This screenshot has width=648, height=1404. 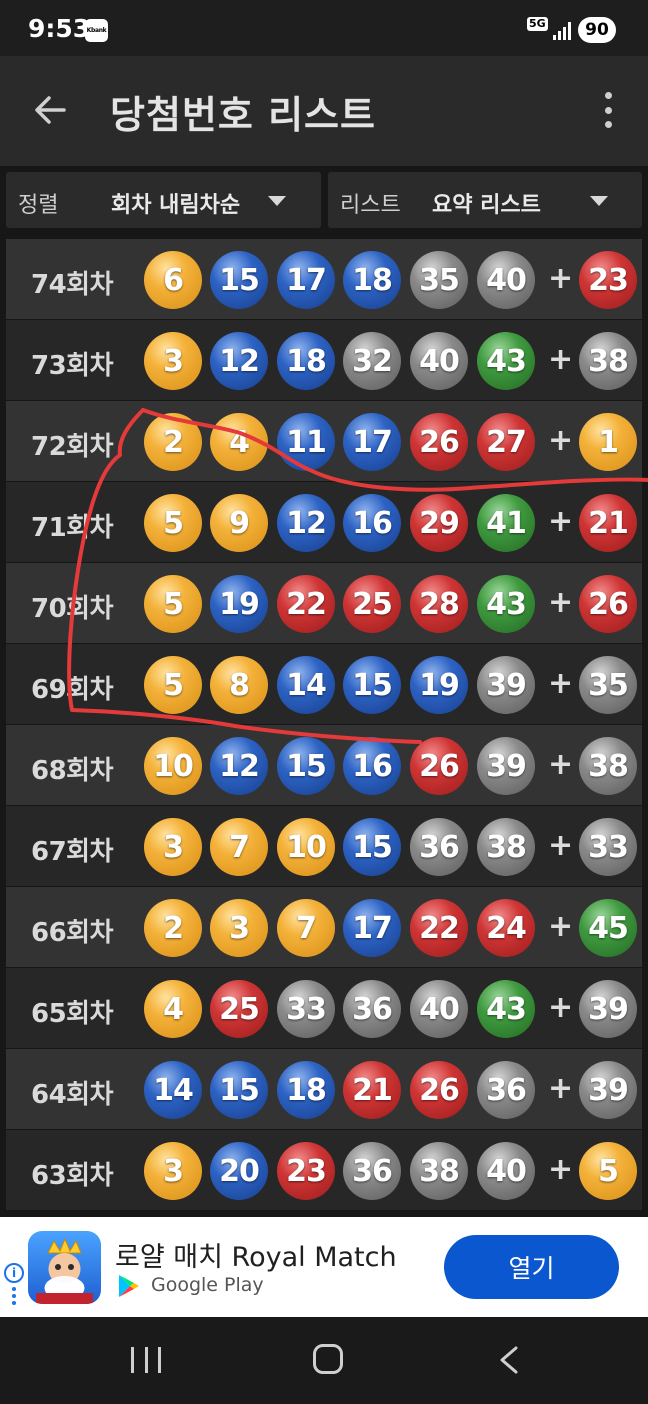 I want to click on round-label: 74회차, so click(x=72, y=285).